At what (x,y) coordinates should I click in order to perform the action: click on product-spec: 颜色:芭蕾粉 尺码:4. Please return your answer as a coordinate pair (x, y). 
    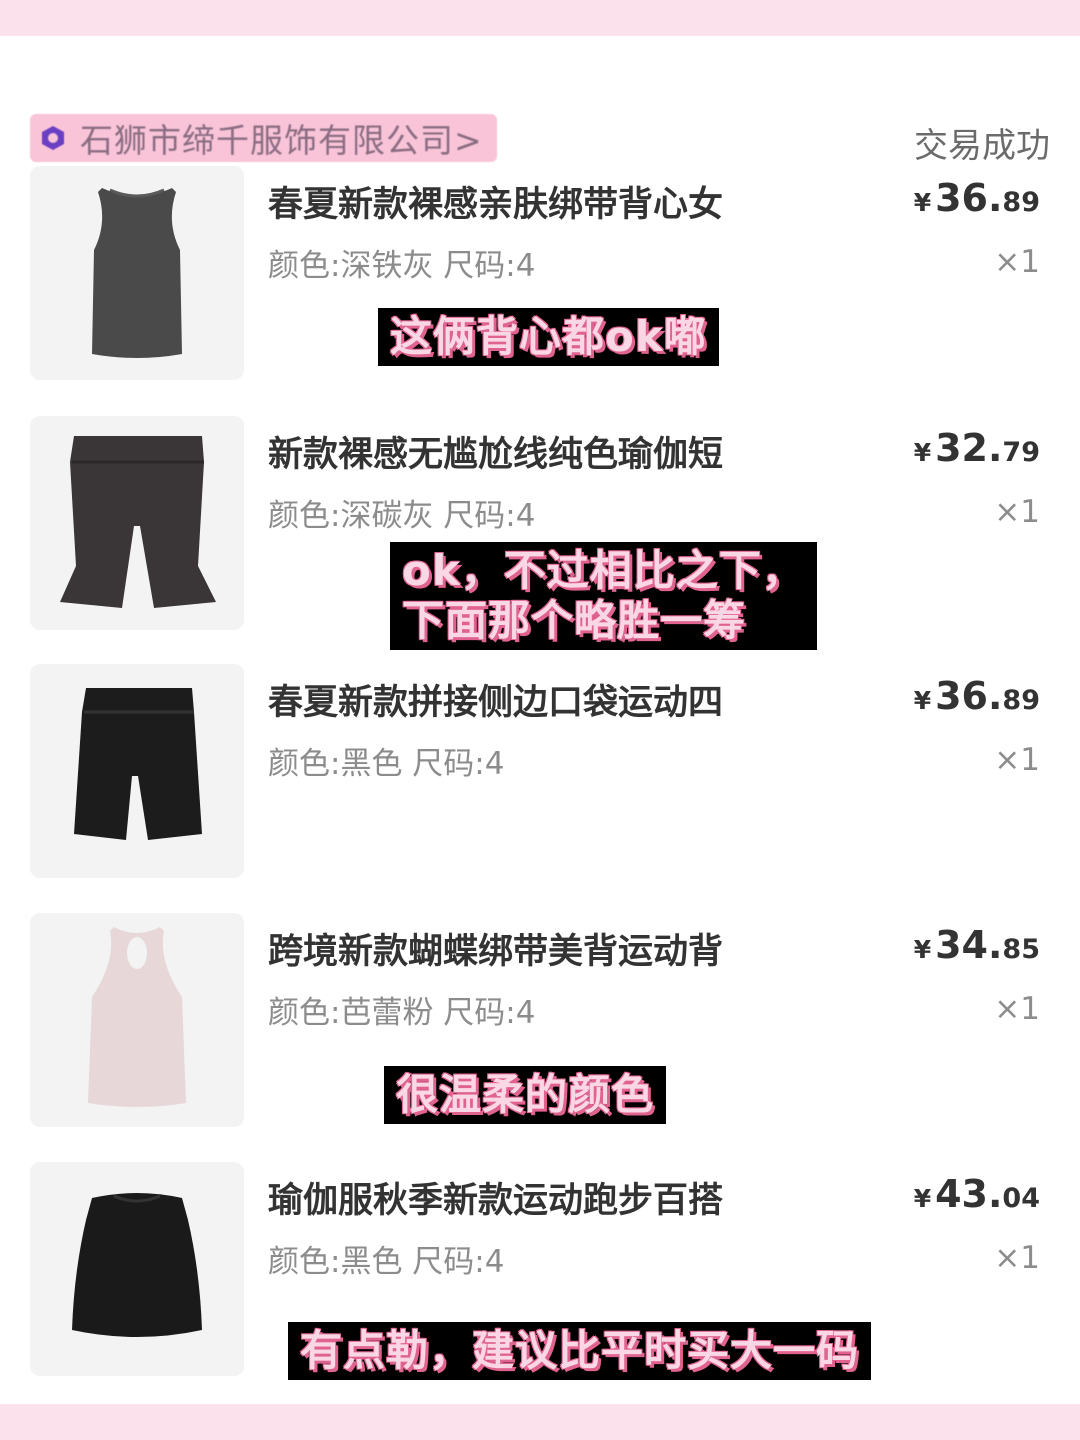
    Looking at the image, I should click on (402, 1013).